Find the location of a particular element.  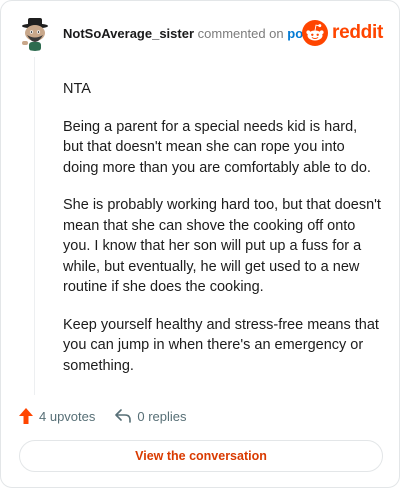

upvote-count: 4 upvotes is located at coordinates (67, 416).